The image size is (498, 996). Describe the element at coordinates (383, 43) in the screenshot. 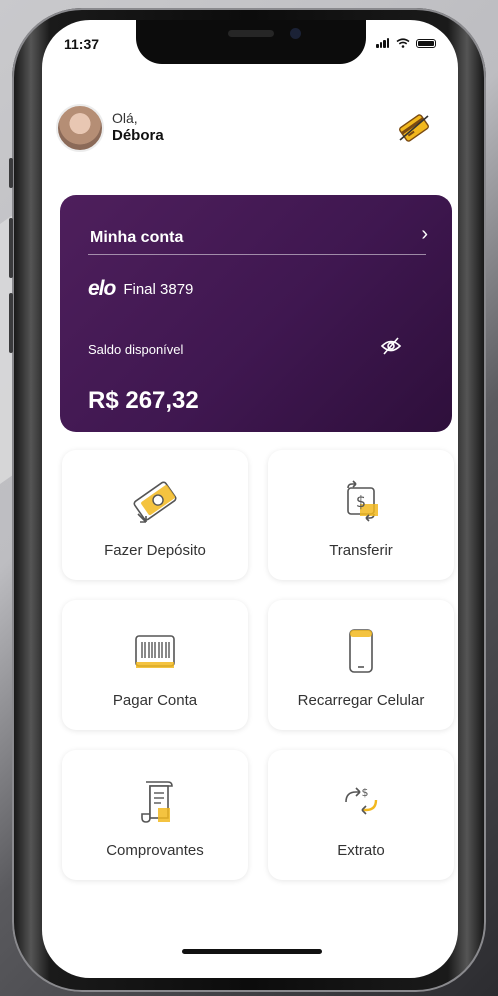

I see `signal-icon` at that location.